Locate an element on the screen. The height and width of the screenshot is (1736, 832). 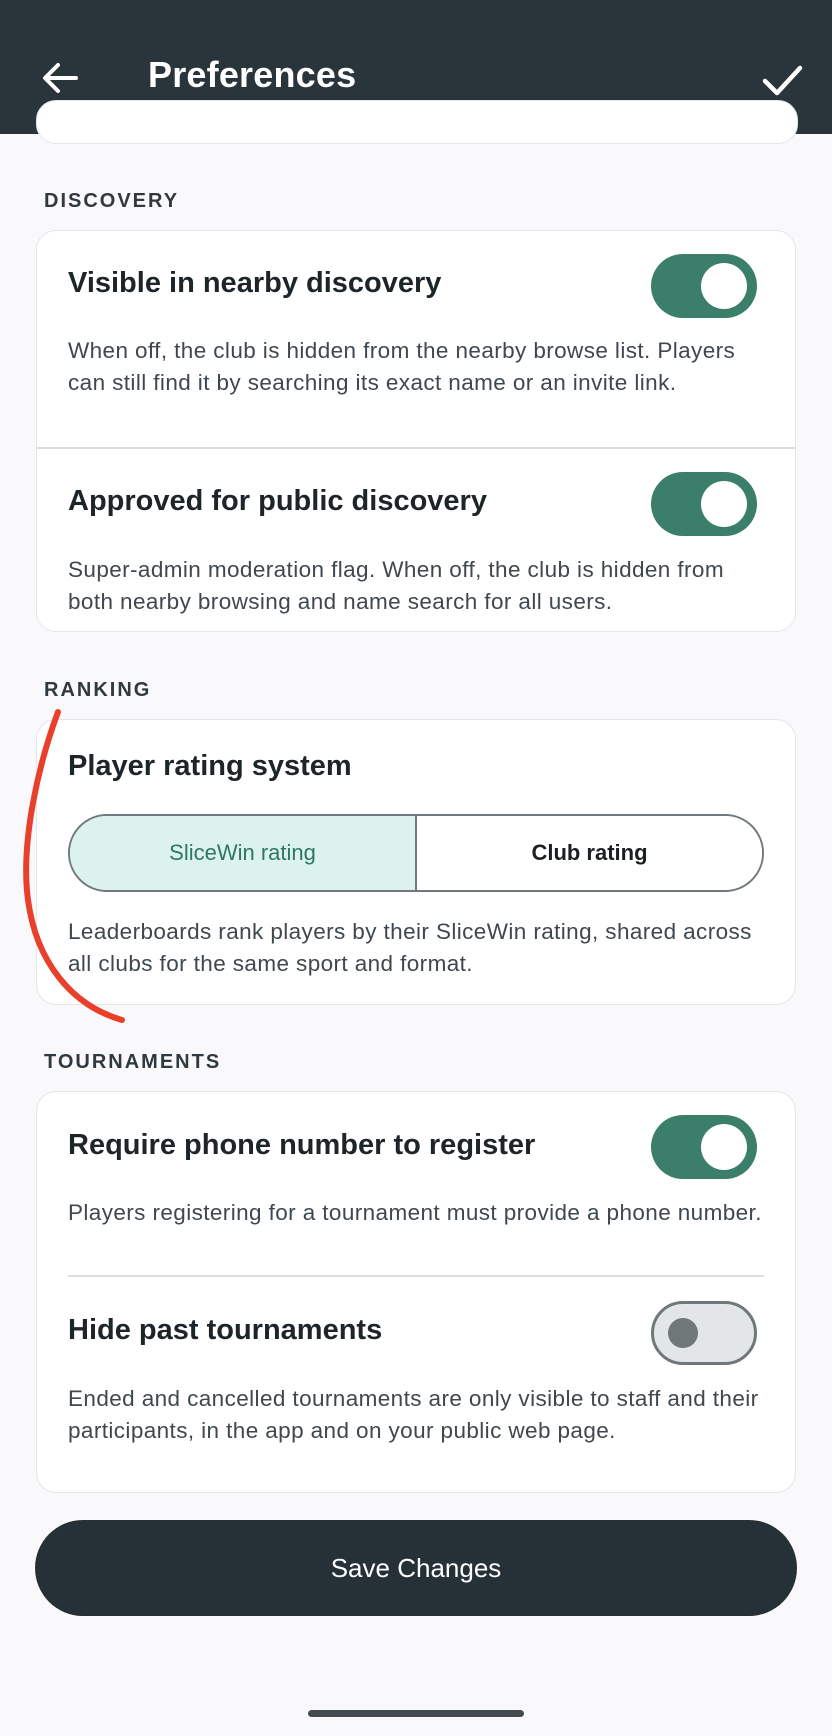
page-title: Preferences is located at coordinates (252, 74).